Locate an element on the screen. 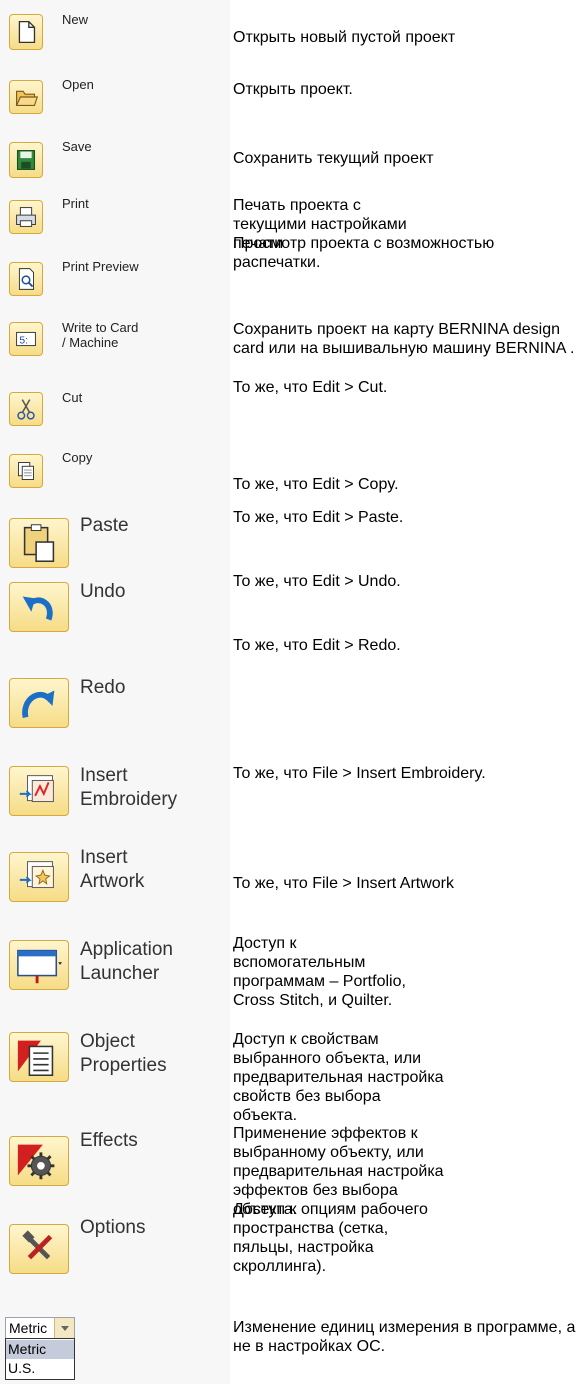 The width and height of the screenshot is (581, 1384). options-button is located at coordinates (39, 1249).